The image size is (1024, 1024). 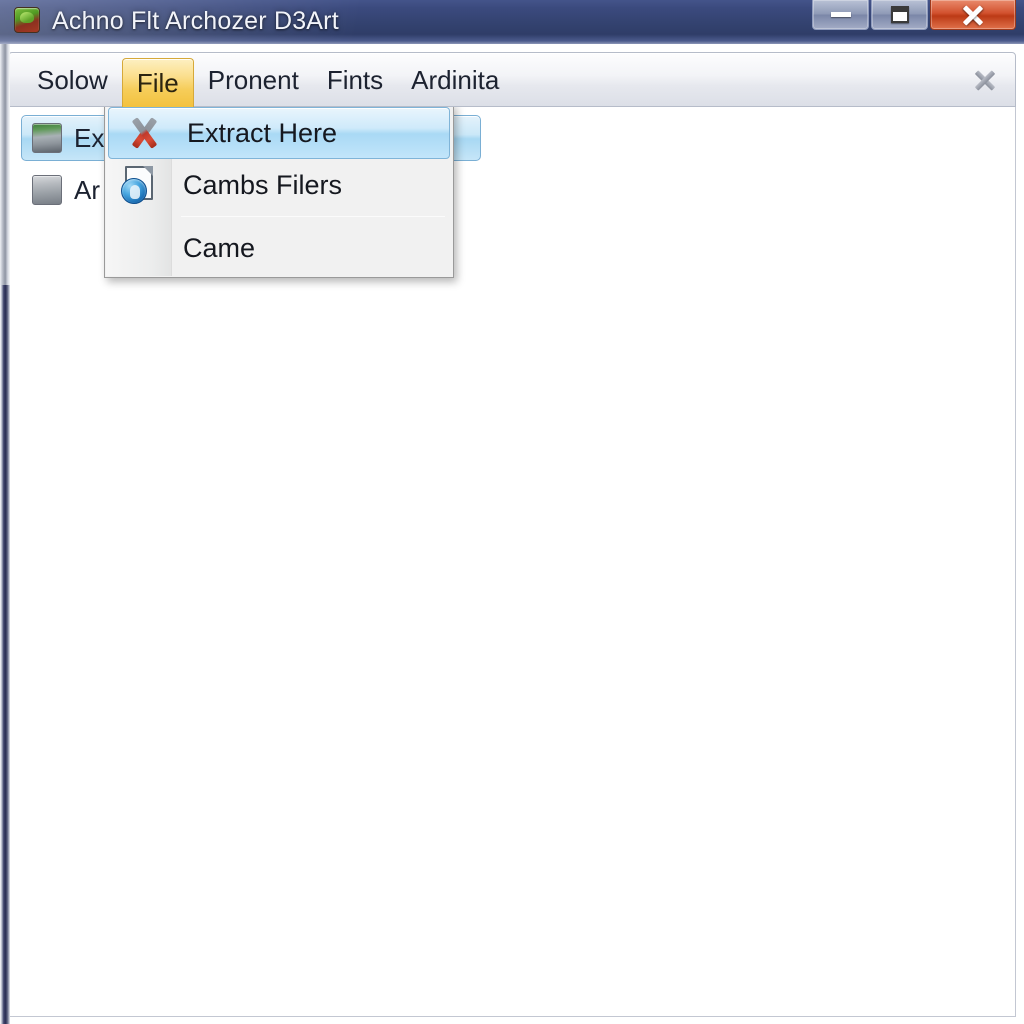 I want to click on menu-item-label: Solow, so click(x=72, y=80).